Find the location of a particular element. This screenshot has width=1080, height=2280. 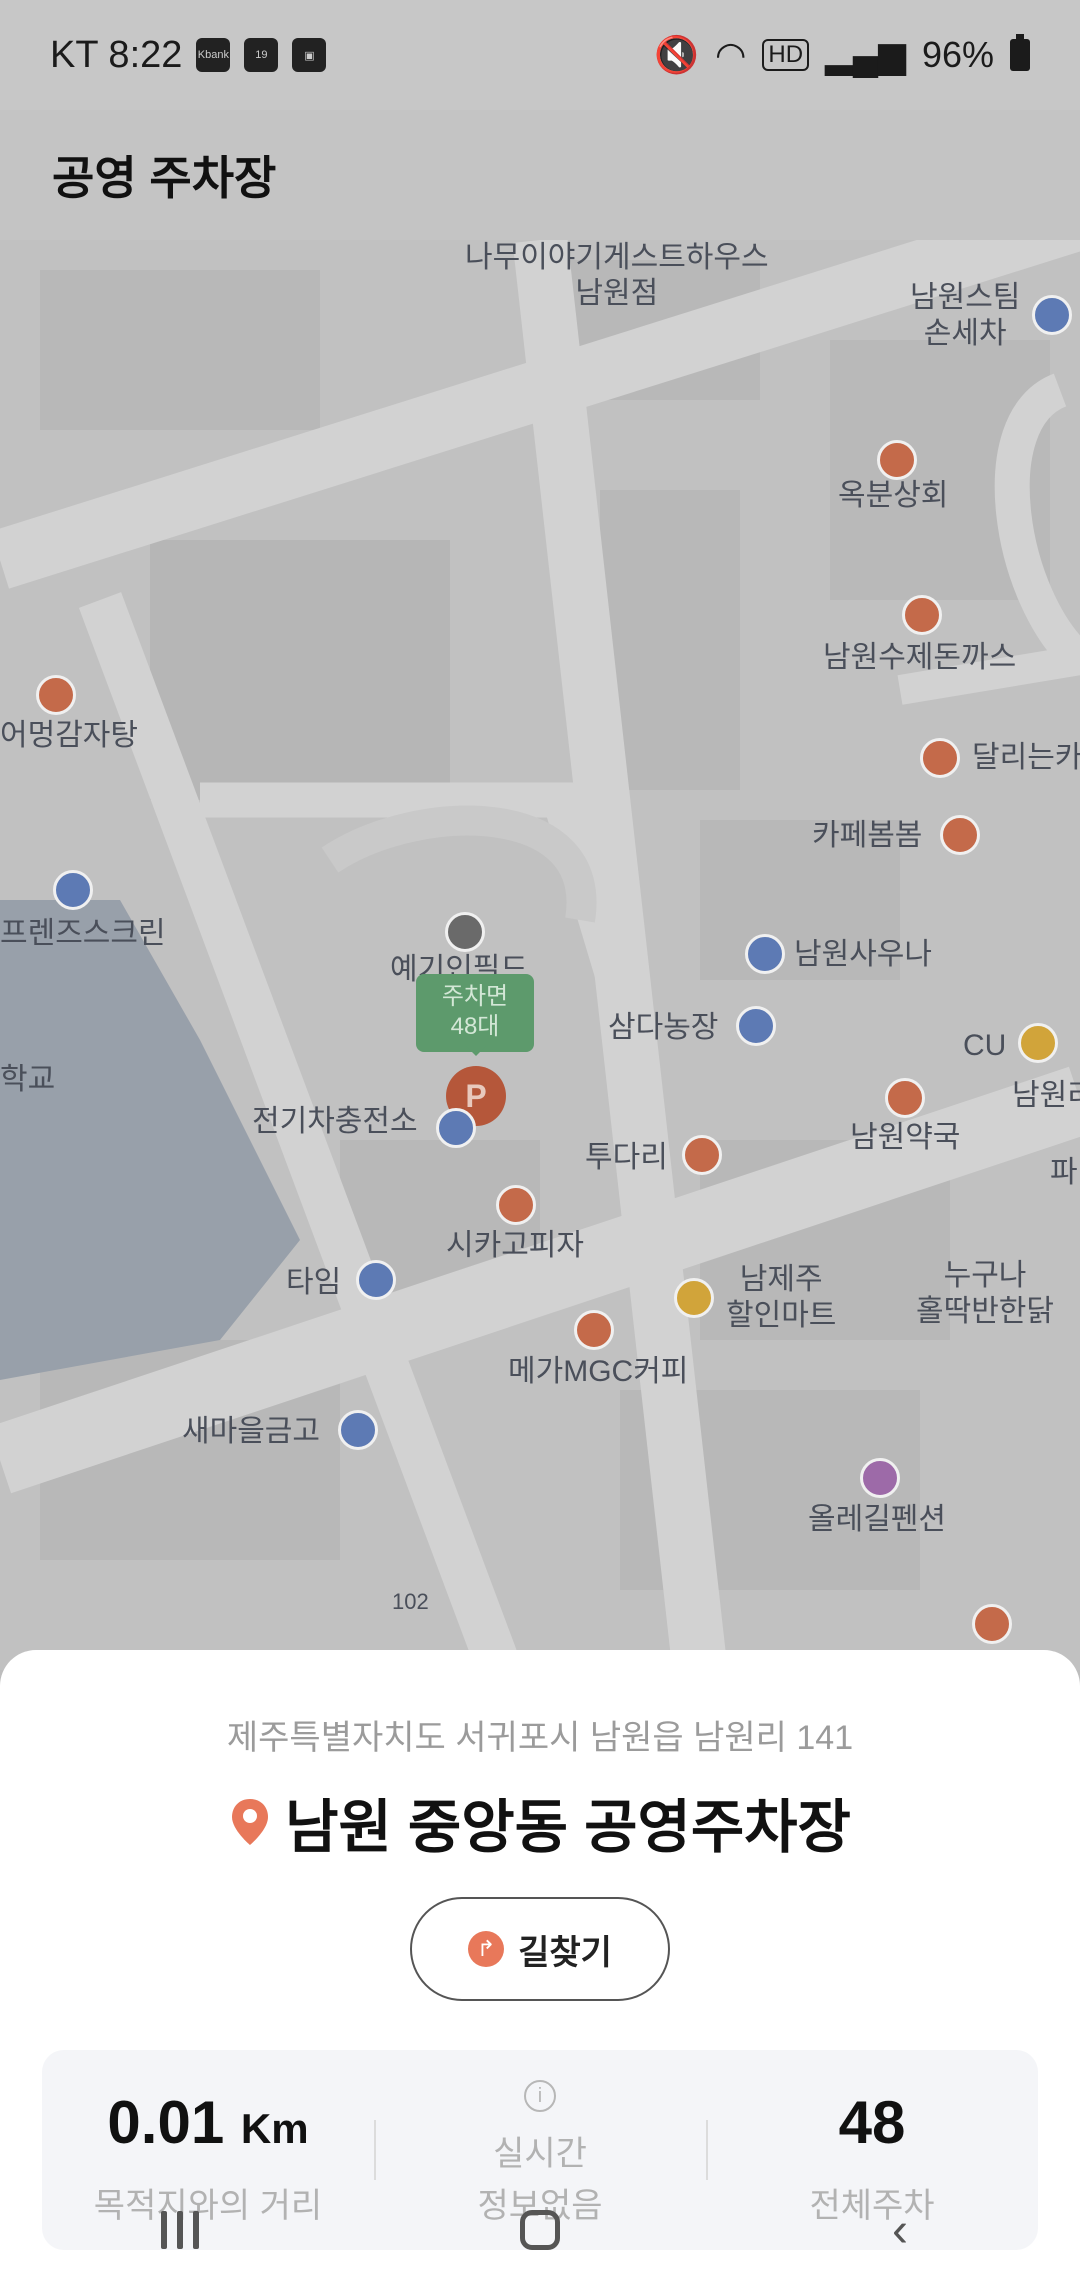

parking-flag-line2: 48대 is located at coordinates (475, 1026).